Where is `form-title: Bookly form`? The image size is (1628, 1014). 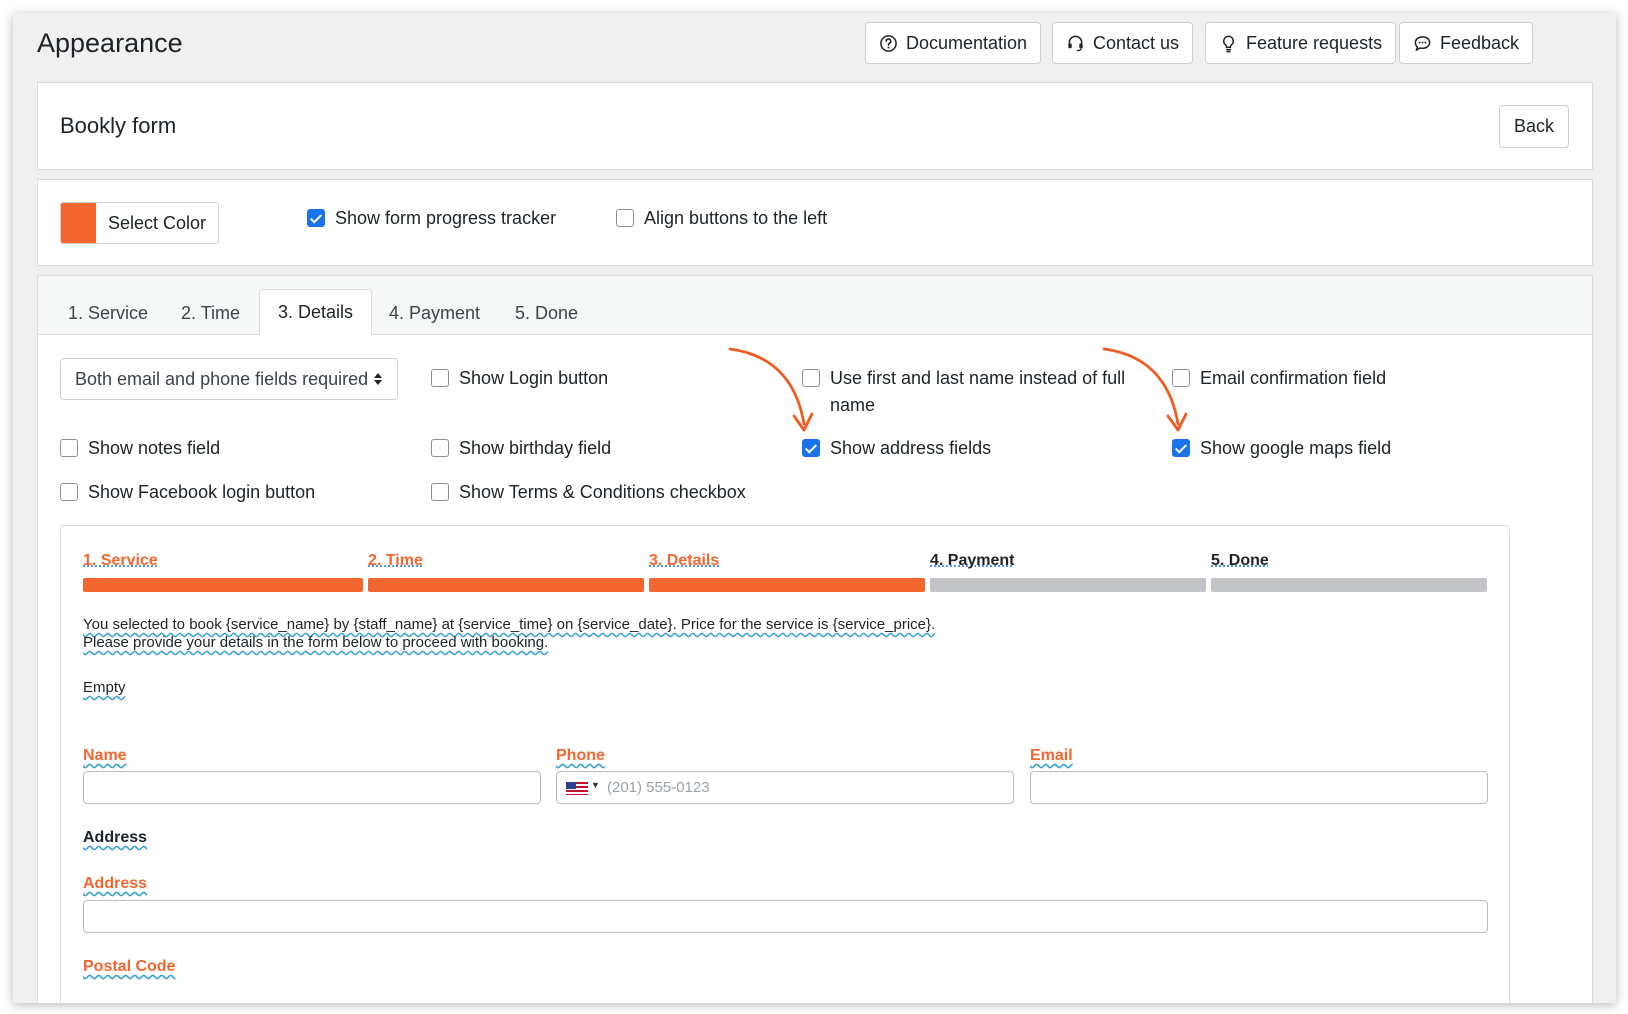
form-title: Bookly form is located at coordinates (118, 125).